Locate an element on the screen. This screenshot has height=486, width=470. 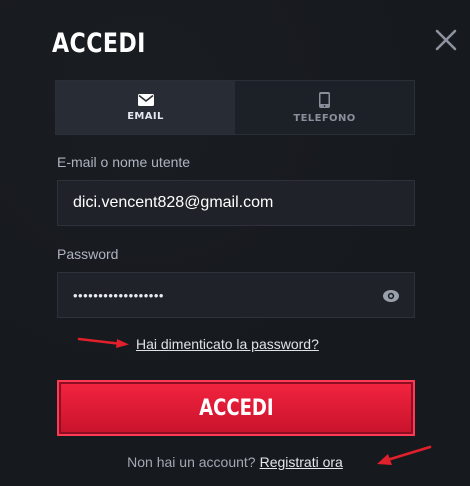
tab-telefono: TELEFONO is located at coordinates (324, 107).